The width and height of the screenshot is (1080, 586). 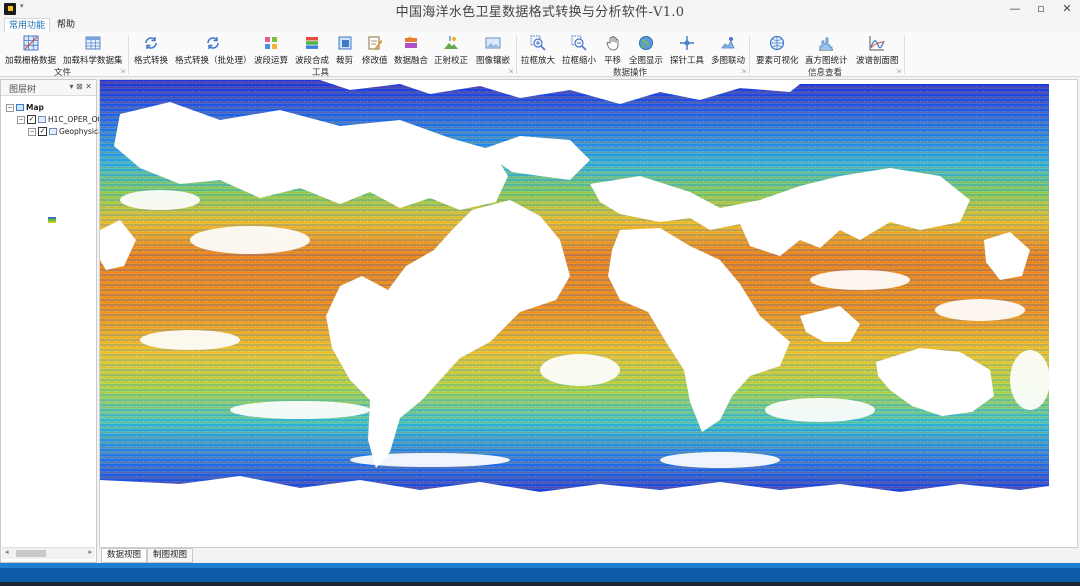 I want to click on data-fusion-button: 数据融合, so click(x=411, y=50).